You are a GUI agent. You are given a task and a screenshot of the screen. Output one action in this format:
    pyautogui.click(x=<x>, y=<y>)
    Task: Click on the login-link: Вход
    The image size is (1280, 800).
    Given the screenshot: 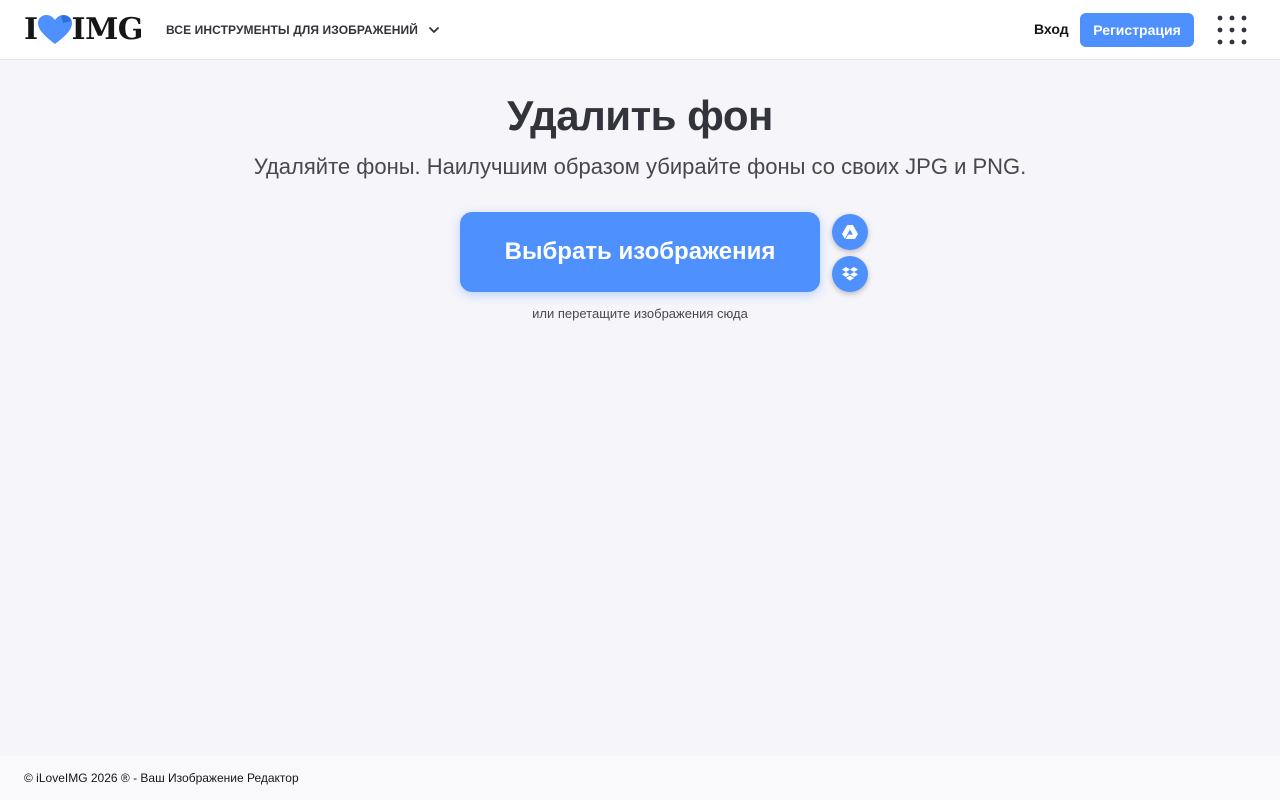 What is the action you would take?
    pyautogui.click(x=1051, y=29)
    